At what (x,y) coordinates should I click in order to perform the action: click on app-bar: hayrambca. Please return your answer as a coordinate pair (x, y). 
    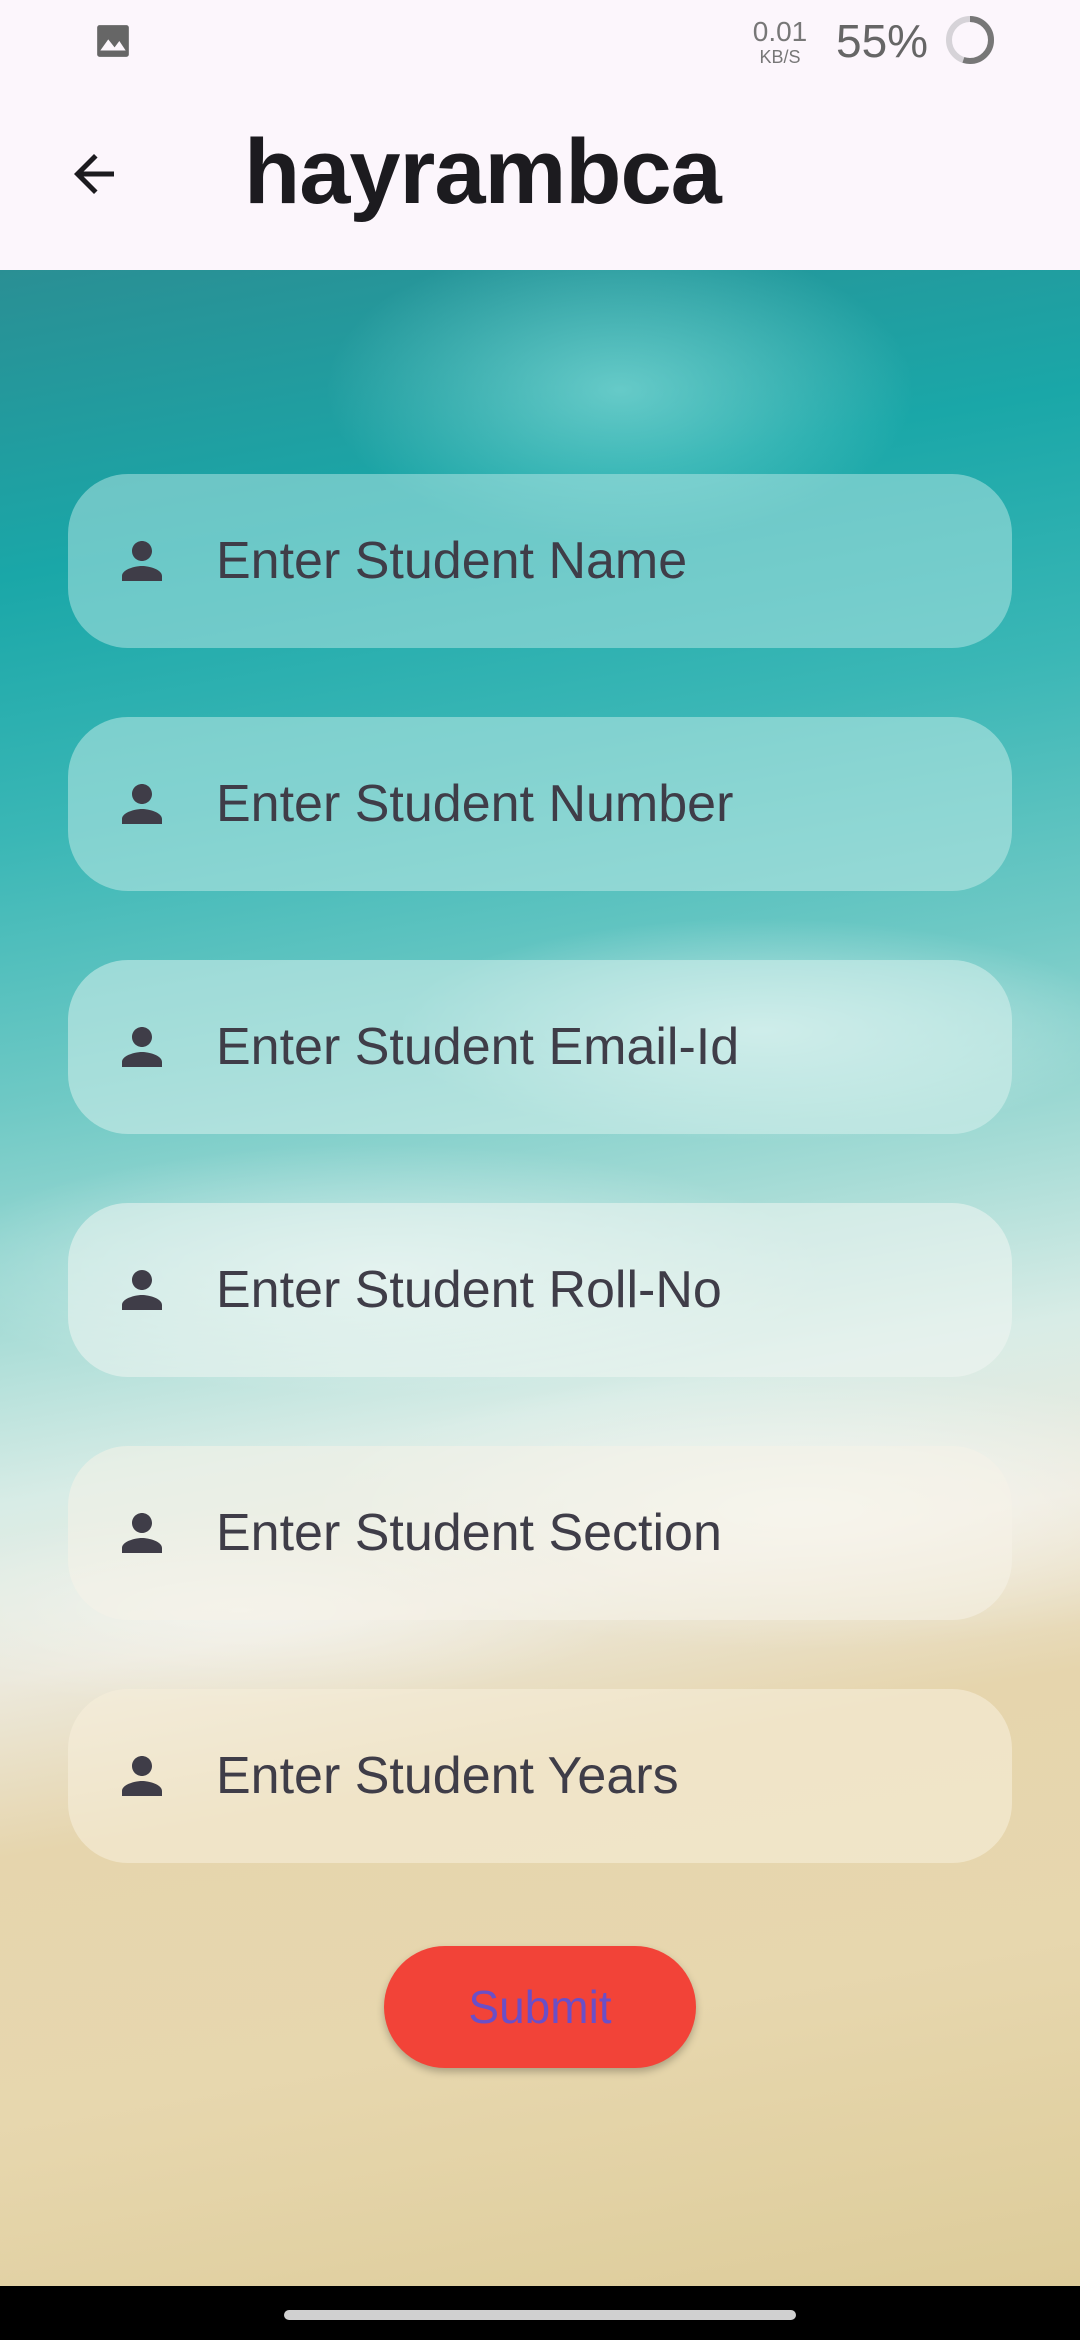
    Looking at the image, I should click on (540, 175).